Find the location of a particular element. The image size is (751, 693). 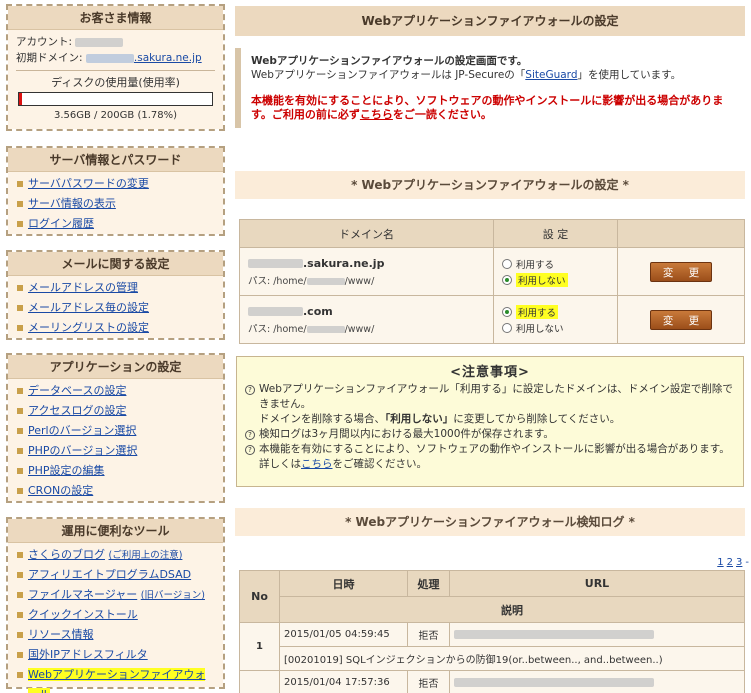

menu-item-perl-version: Perlのバージョン選択 is located at coordinates (115, 431).